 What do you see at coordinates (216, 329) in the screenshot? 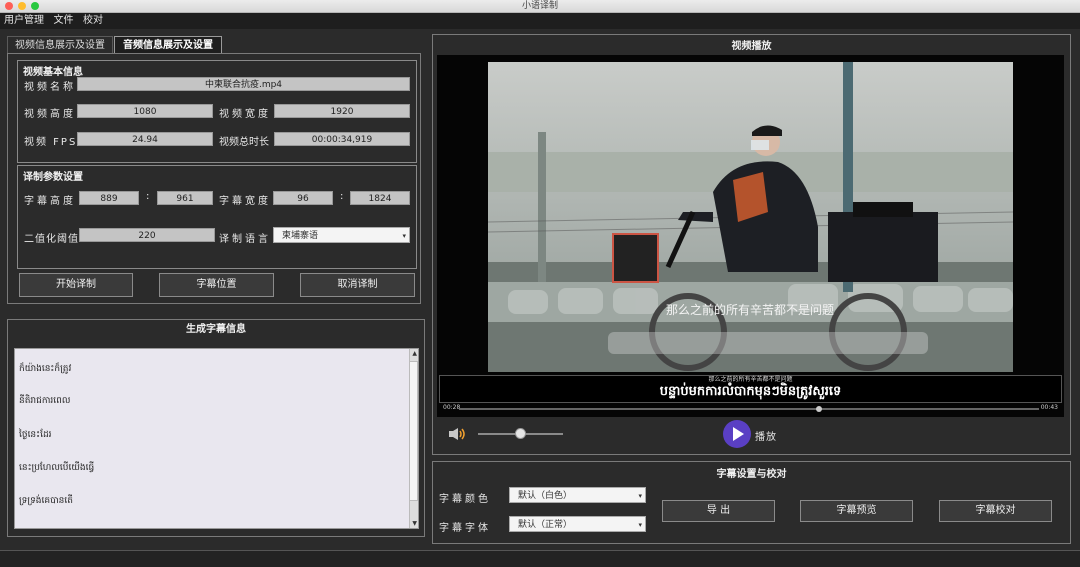
I see `generated-subtitles-title: 生成字幕信息` at bounding box center [216, 329].